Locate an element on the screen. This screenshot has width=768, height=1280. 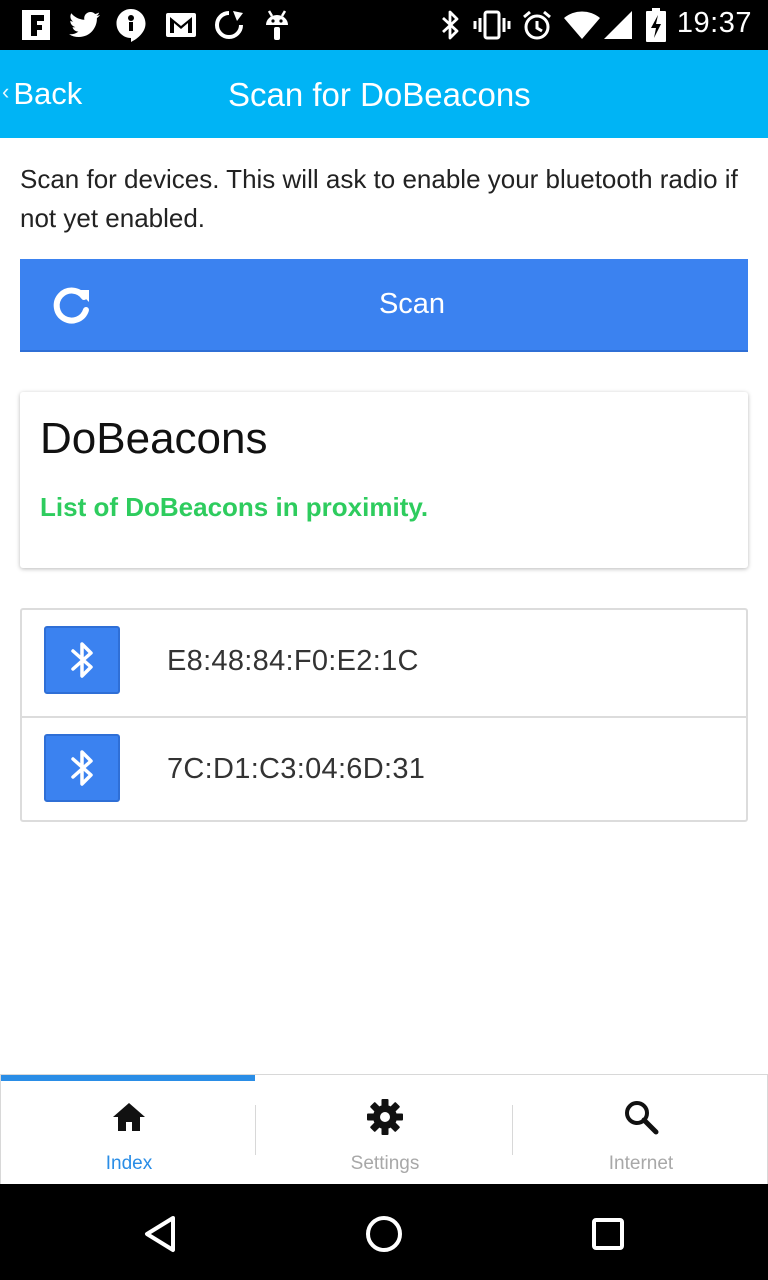
system-nav-bar is located at coordinates (384, 1232).